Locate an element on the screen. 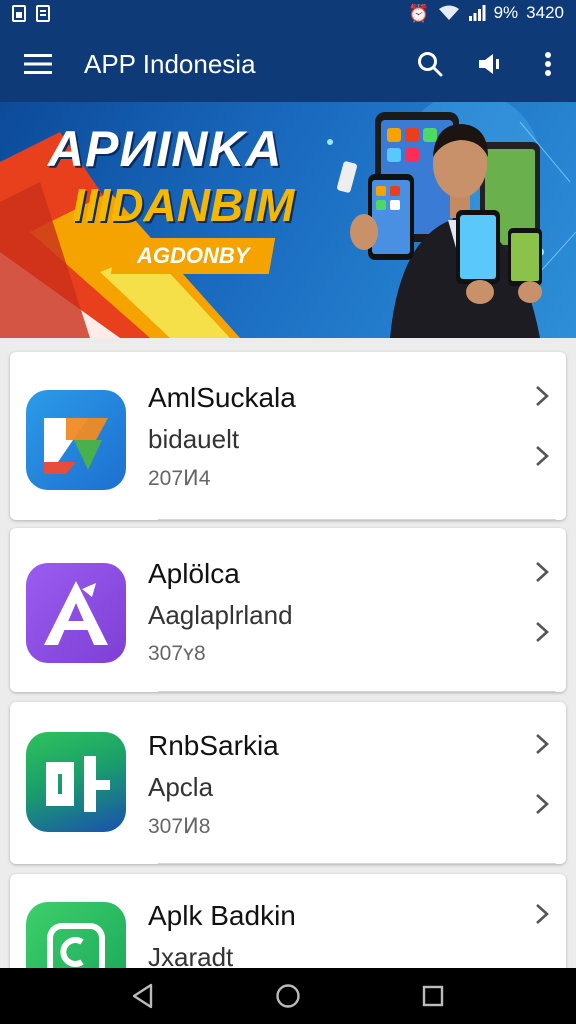 This screenshot has height=1024, width=576. app-name: AmlSuckala is located at coordinates (222, 397).